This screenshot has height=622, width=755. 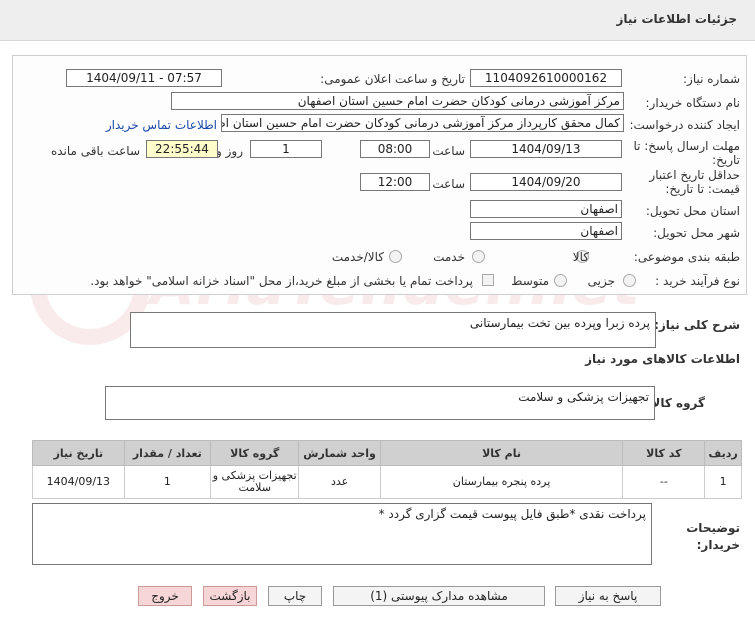 What do you see at coordinates (601, 281) in the screenshot?
I see `process-minor-label: جزیی` at bounding box center [601, 281].